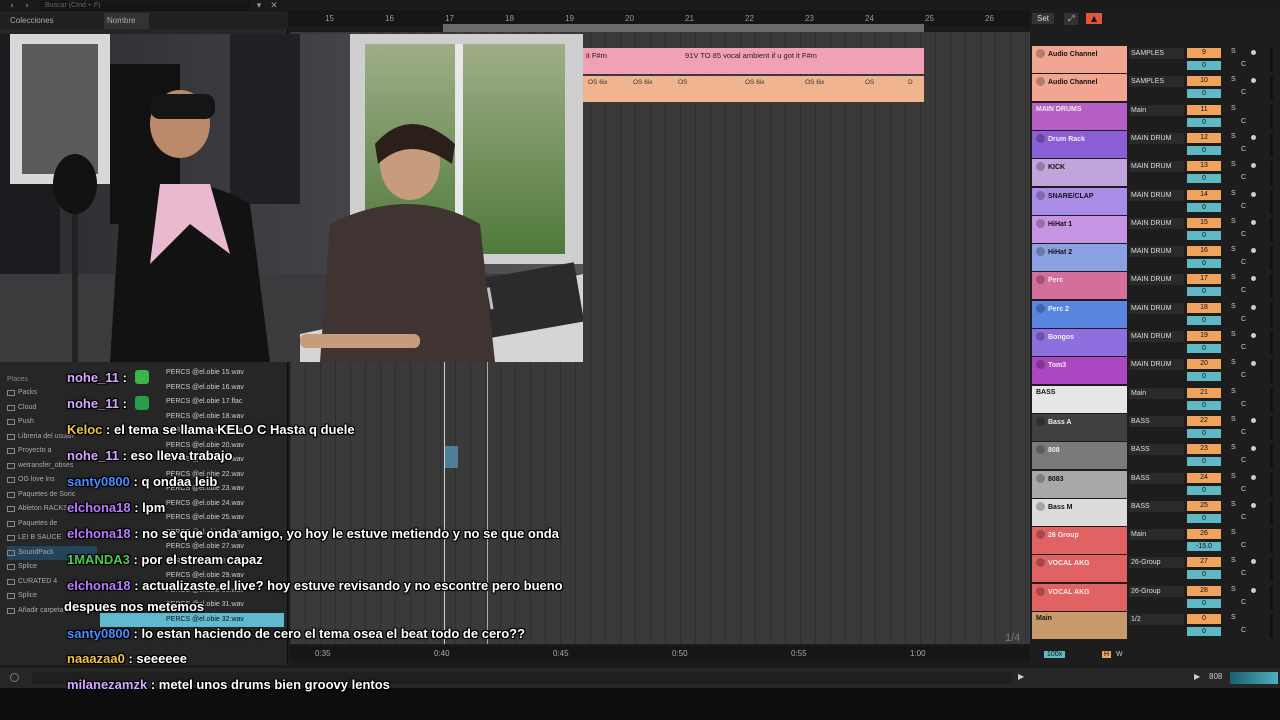  Describe the element at coordinates (1204, 81) in the screenshot. I see `track-number-button: 10` at that location.